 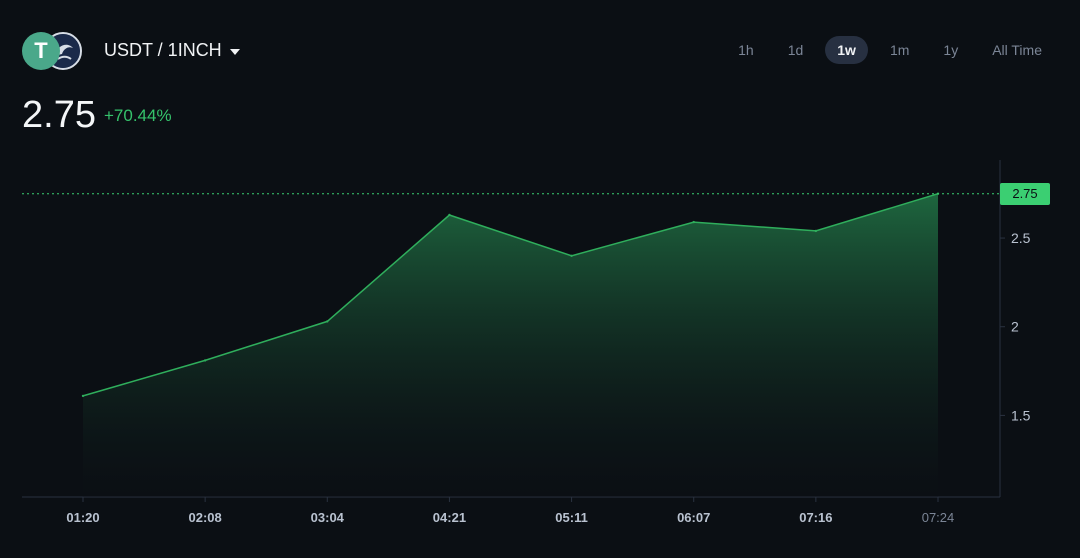 I want to click on tether-icon: T, so click(x=41, y=51).